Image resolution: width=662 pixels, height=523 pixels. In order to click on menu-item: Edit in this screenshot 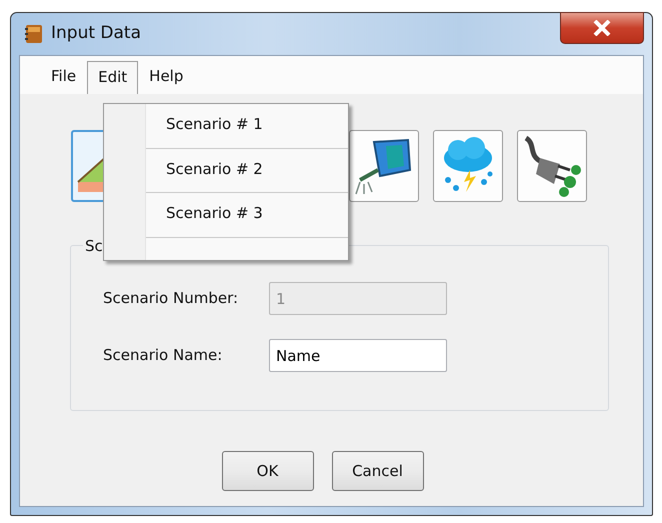, I will do `click(112, 77)`.